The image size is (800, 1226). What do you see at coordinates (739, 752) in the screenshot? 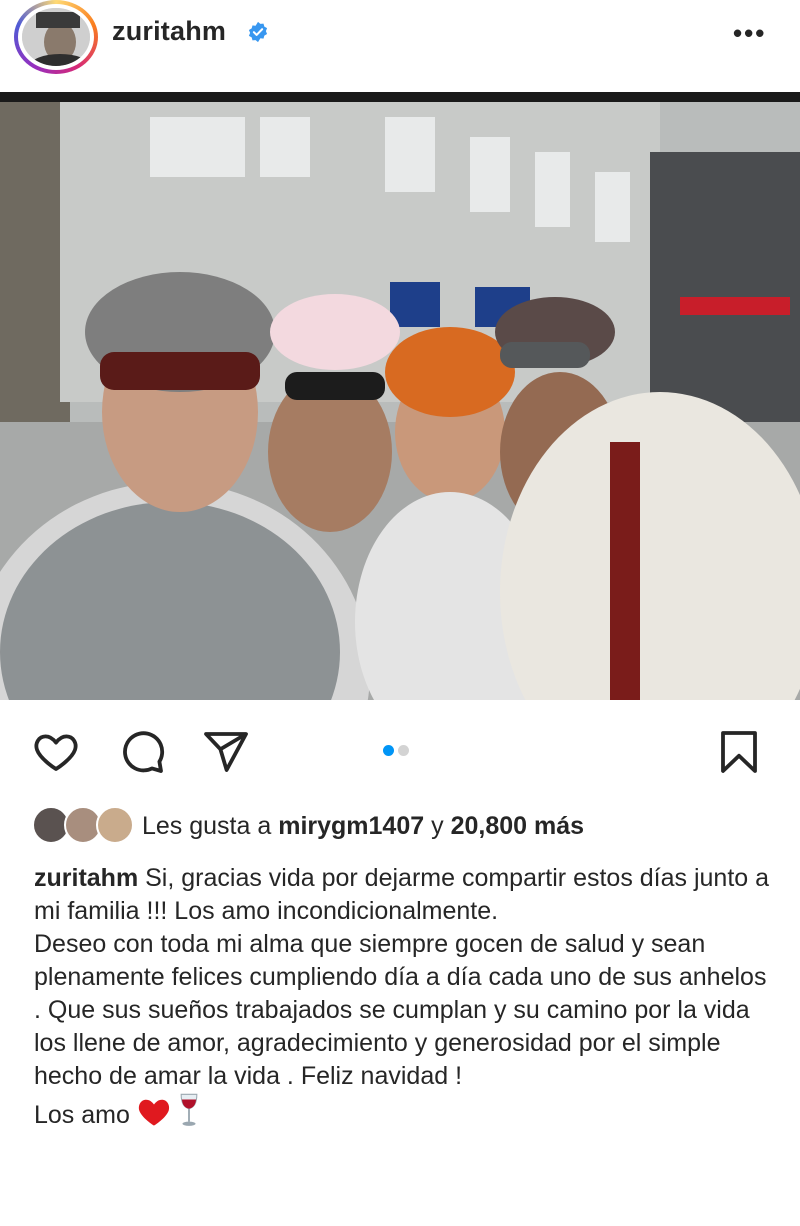
I see `bookmark-icon` at bounding box center [739, 752].